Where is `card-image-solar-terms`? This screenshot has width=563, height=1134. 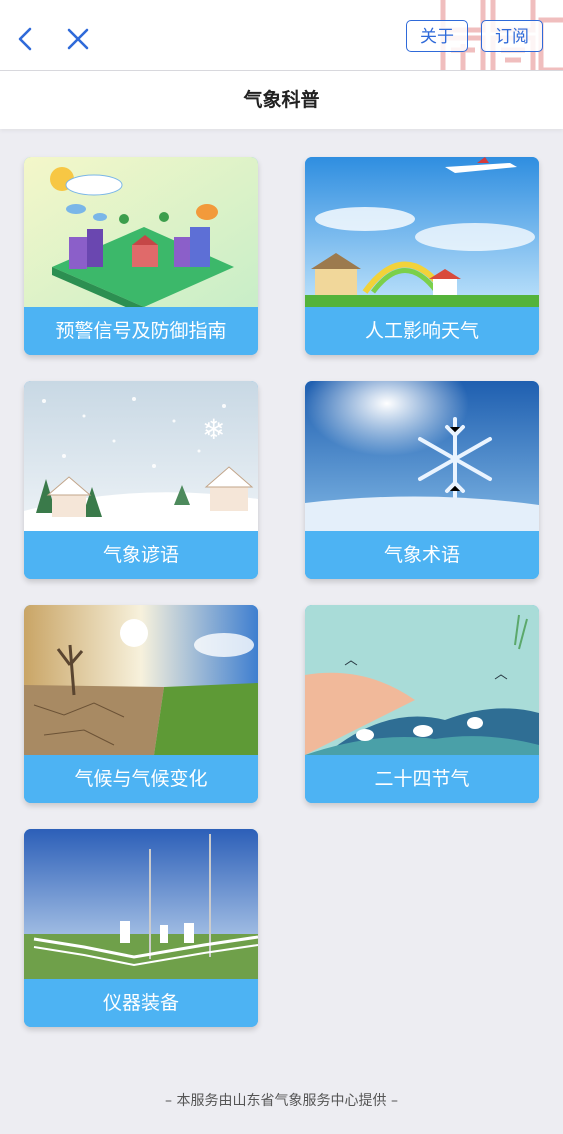 card-image-solar-terms is located at coordinates (422, 680).